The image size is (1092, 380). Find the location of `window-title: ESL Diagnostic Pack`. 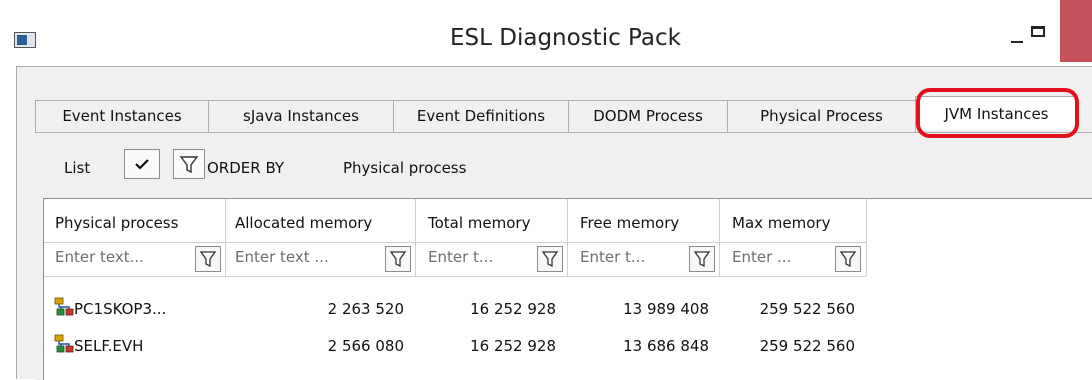

window-title: ESL Diagnostic Pack is located at coordinates (565, 38).